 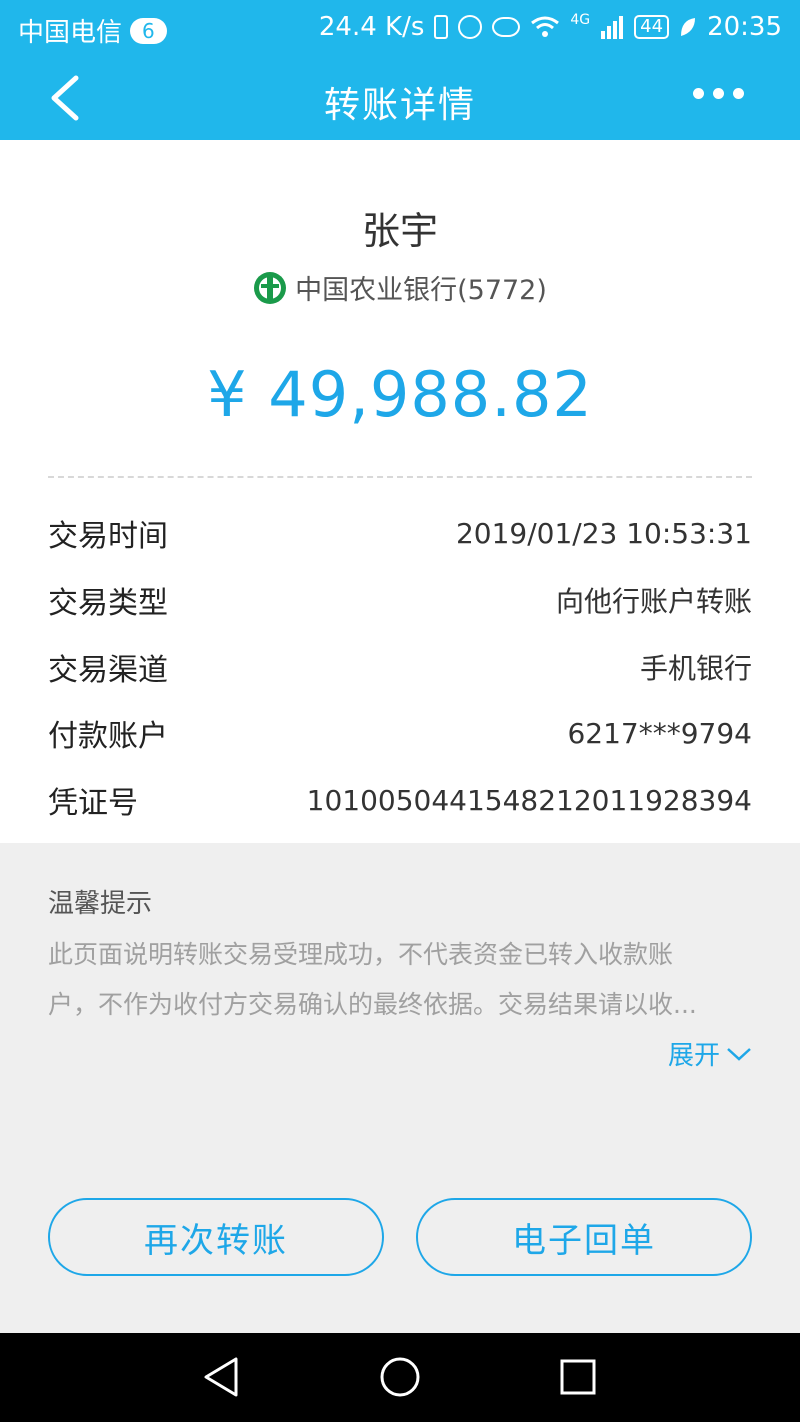 I want to click on more-options-icon, so click(x=718, y=93).